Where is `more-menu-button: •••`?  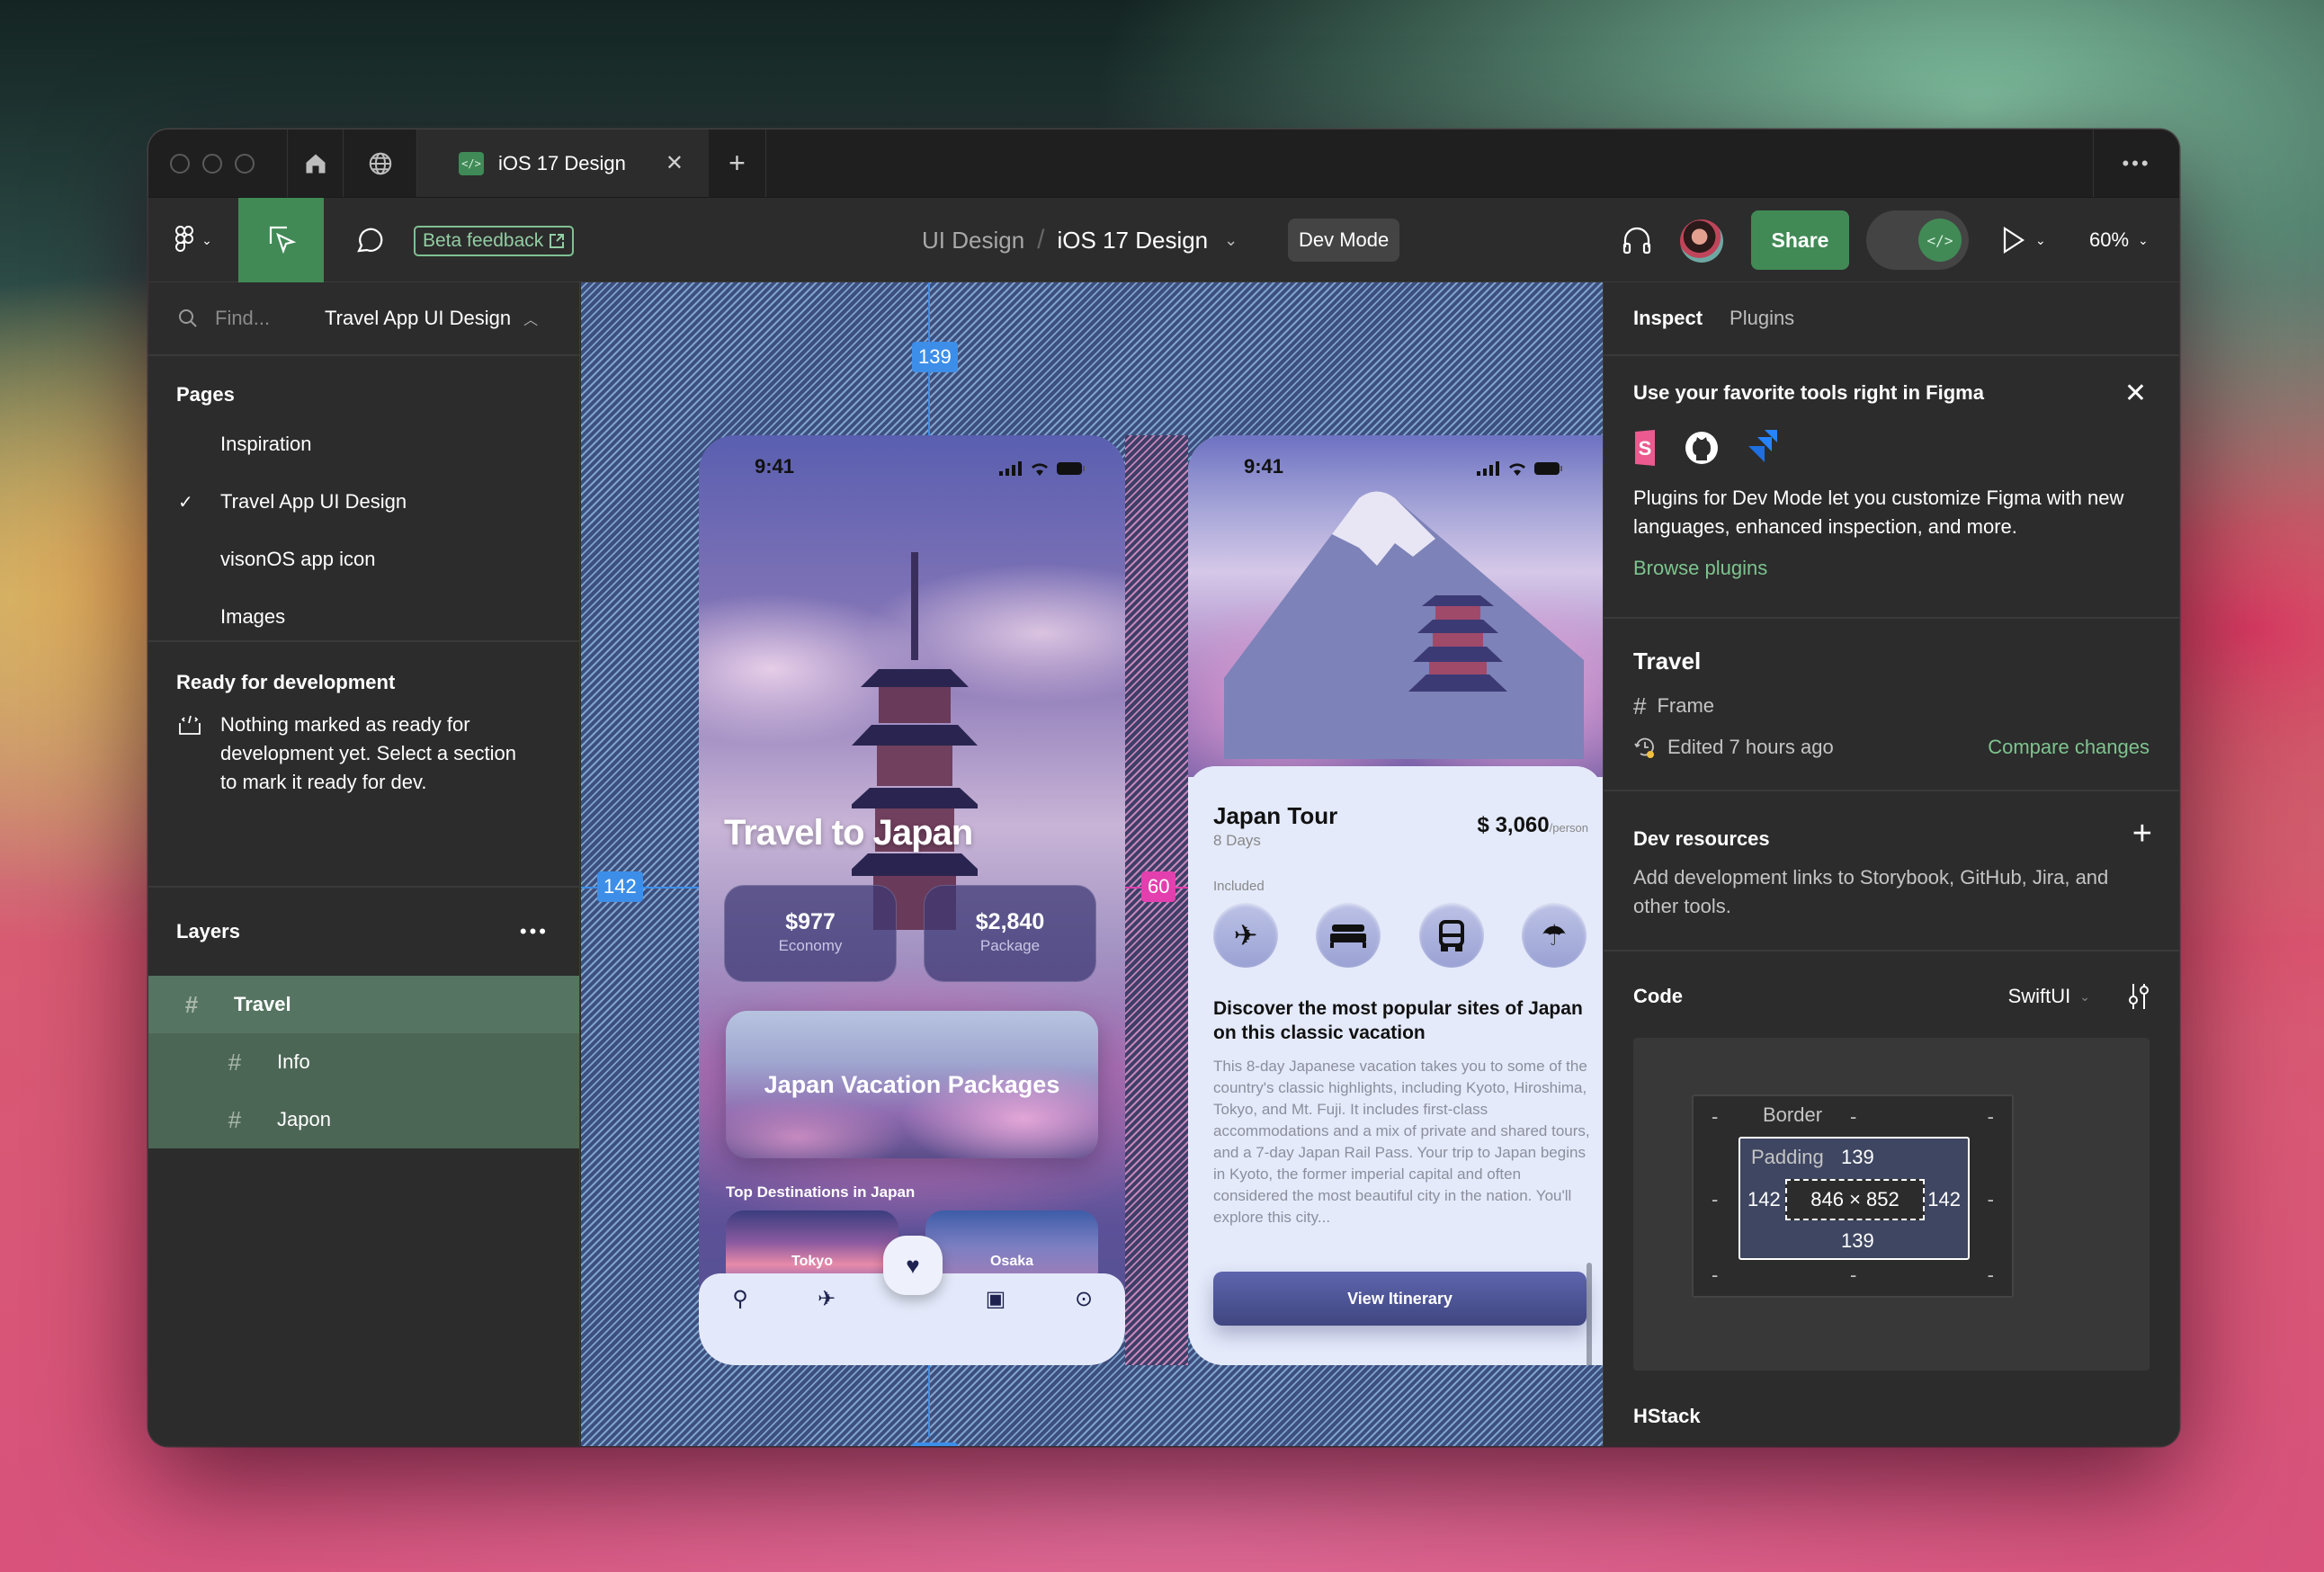 more-menu-button: ••• is located at coordinates (2136, 163).